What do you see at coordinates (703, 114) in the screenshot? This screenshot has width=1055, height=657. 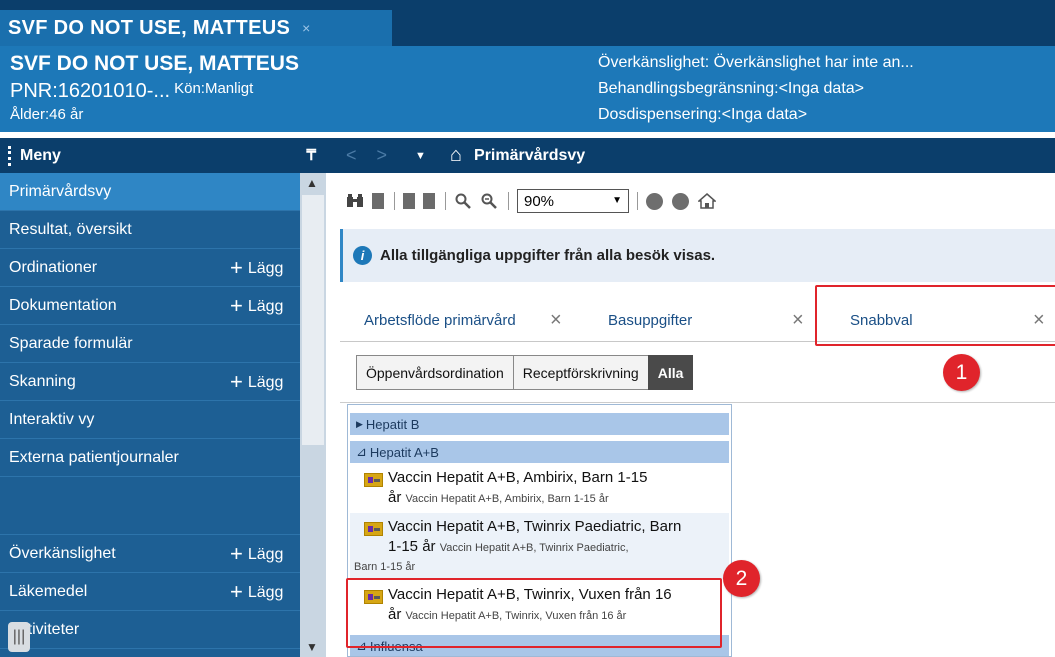 I see `dose-dispensing-info: Dosdispensering:<Inga data>` at bounding box center [703, 114].